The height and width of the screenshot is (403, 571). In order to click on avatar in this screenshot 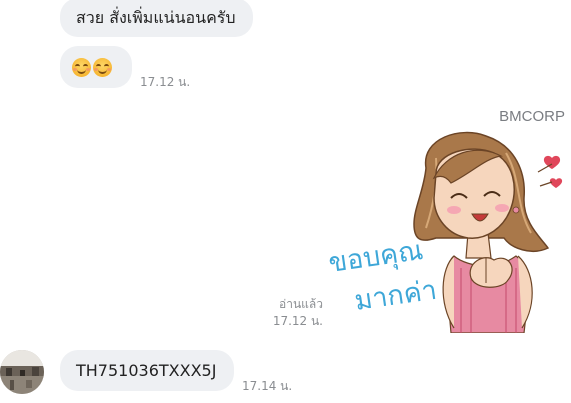, I will do `click(22, 372)`.